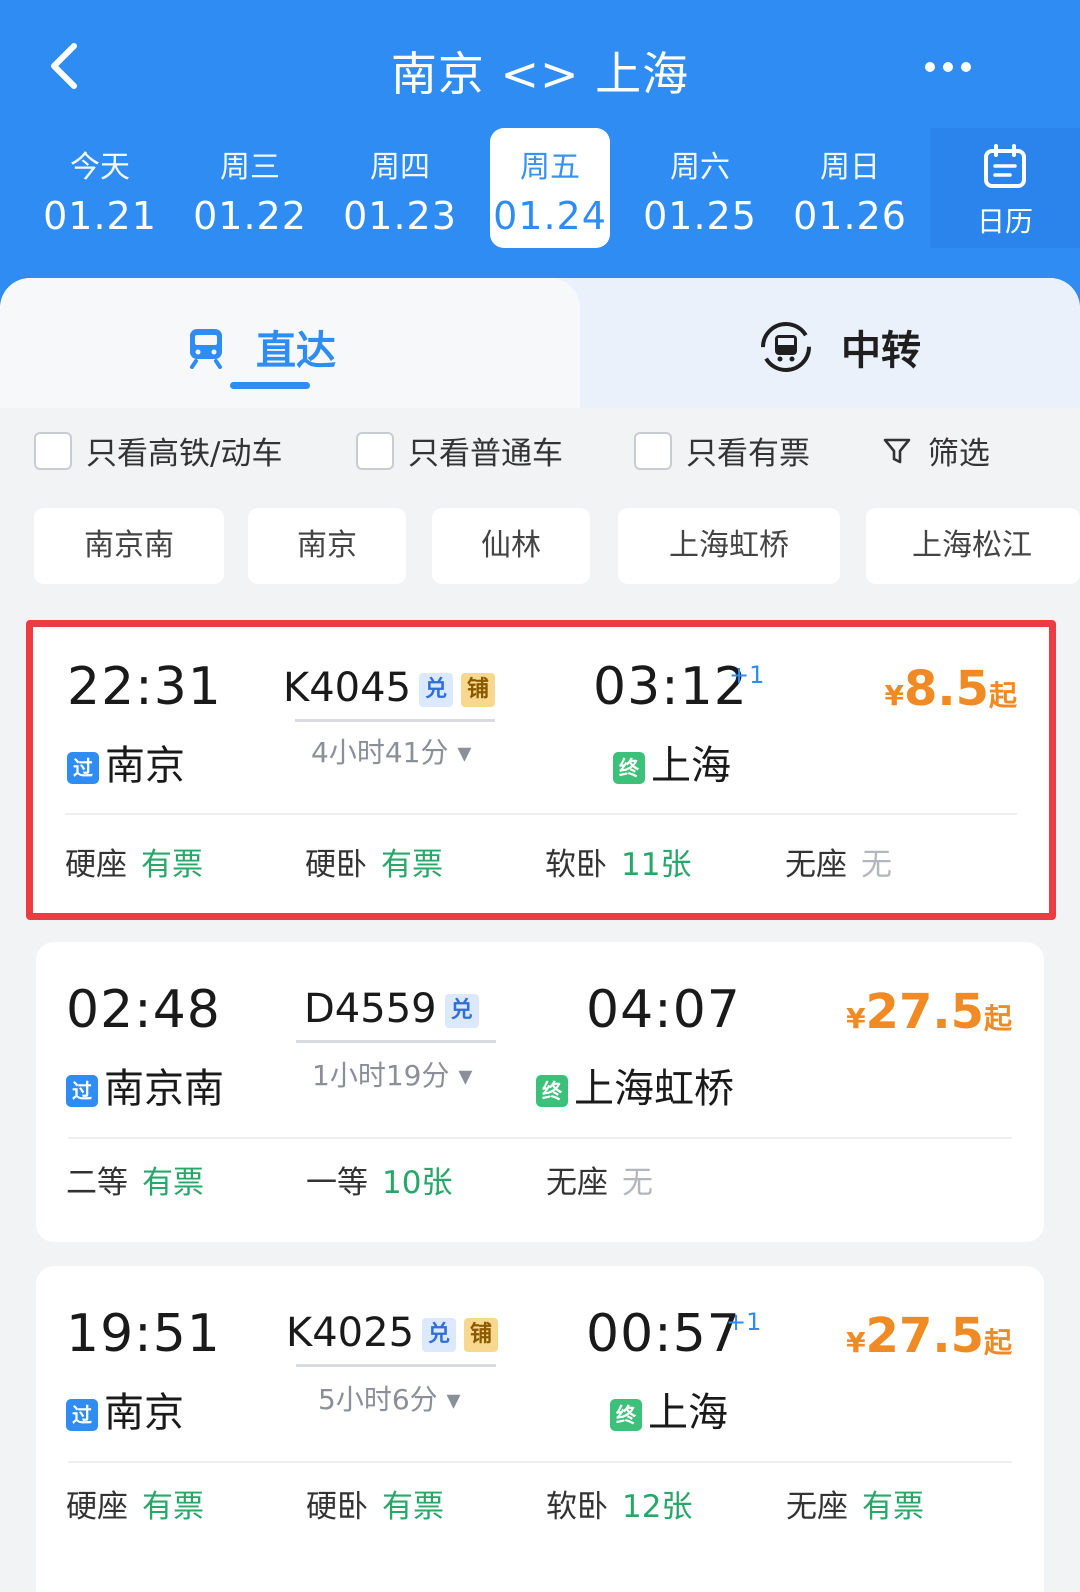  Describe the element at coordinates (1004, 221) in the screenshot. I see `calendar-label: 日历` at that location.